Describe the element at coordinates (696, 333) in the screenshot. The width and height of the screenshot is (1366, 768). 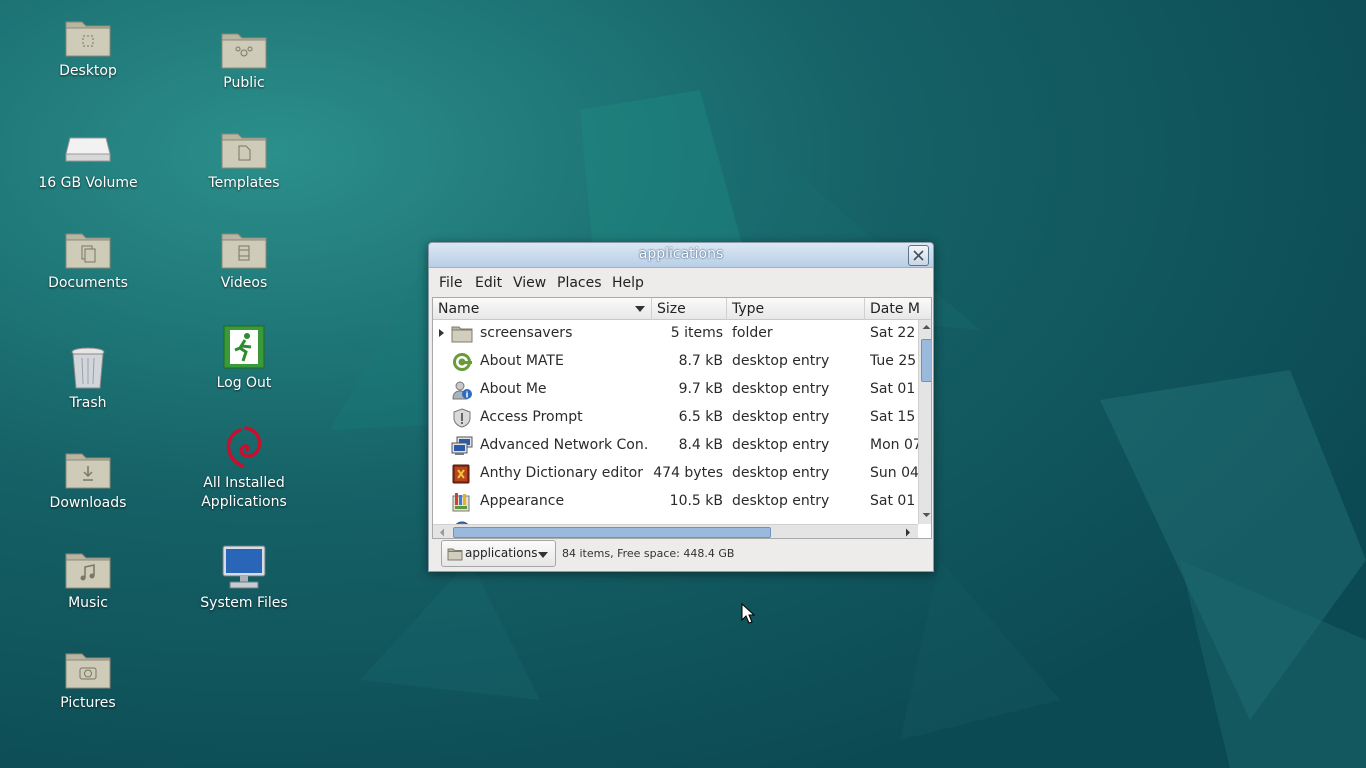
I see `file-size: 5 items` at that location.